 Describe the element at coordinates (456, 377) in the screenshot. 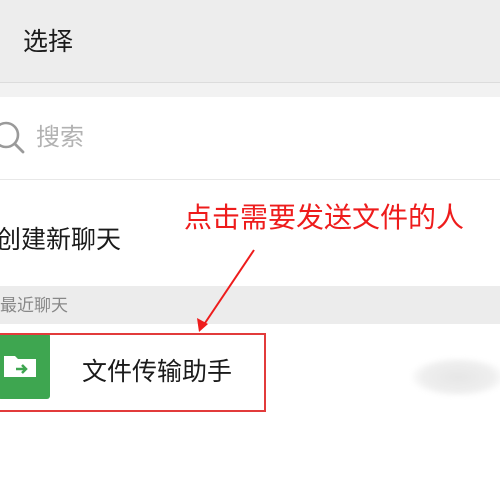

I see `blurred-timestamp` at that location.